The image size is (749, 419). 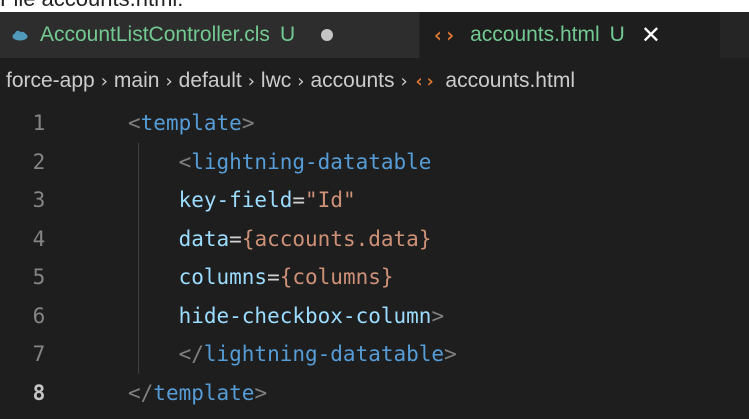 What do you see at coordinates (39, 277) in the screenshot?
I see `line-number: 5` at bounding box center [39, 277].